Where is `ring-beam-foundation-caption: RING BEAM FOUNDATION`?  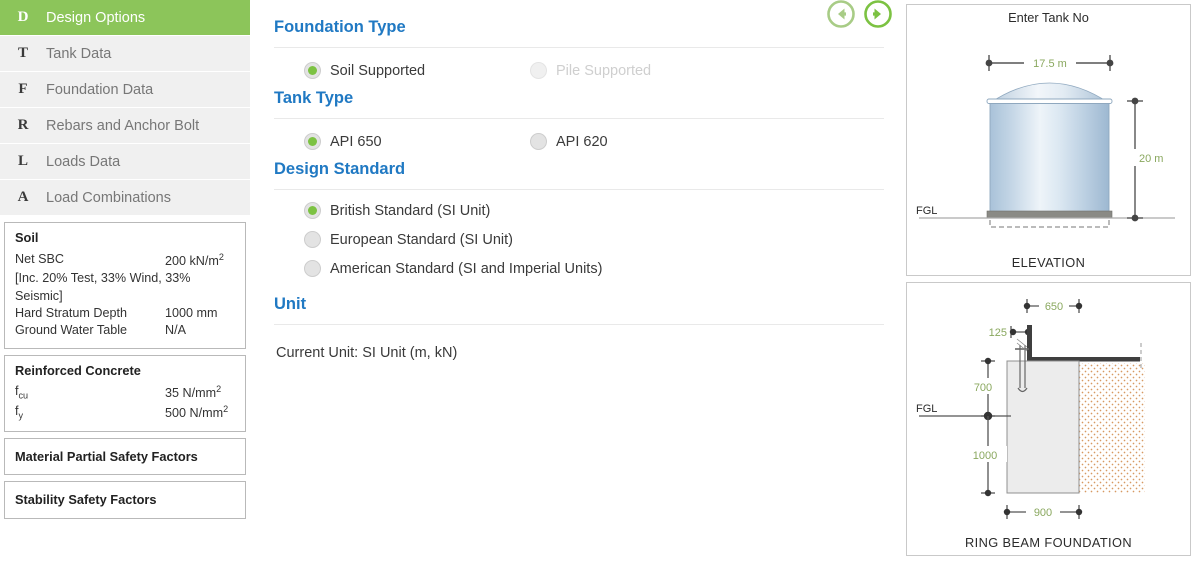
ring-beam-foundation-caption: RING BEAM FOUNDATION is located at coordinates (1048, 542).